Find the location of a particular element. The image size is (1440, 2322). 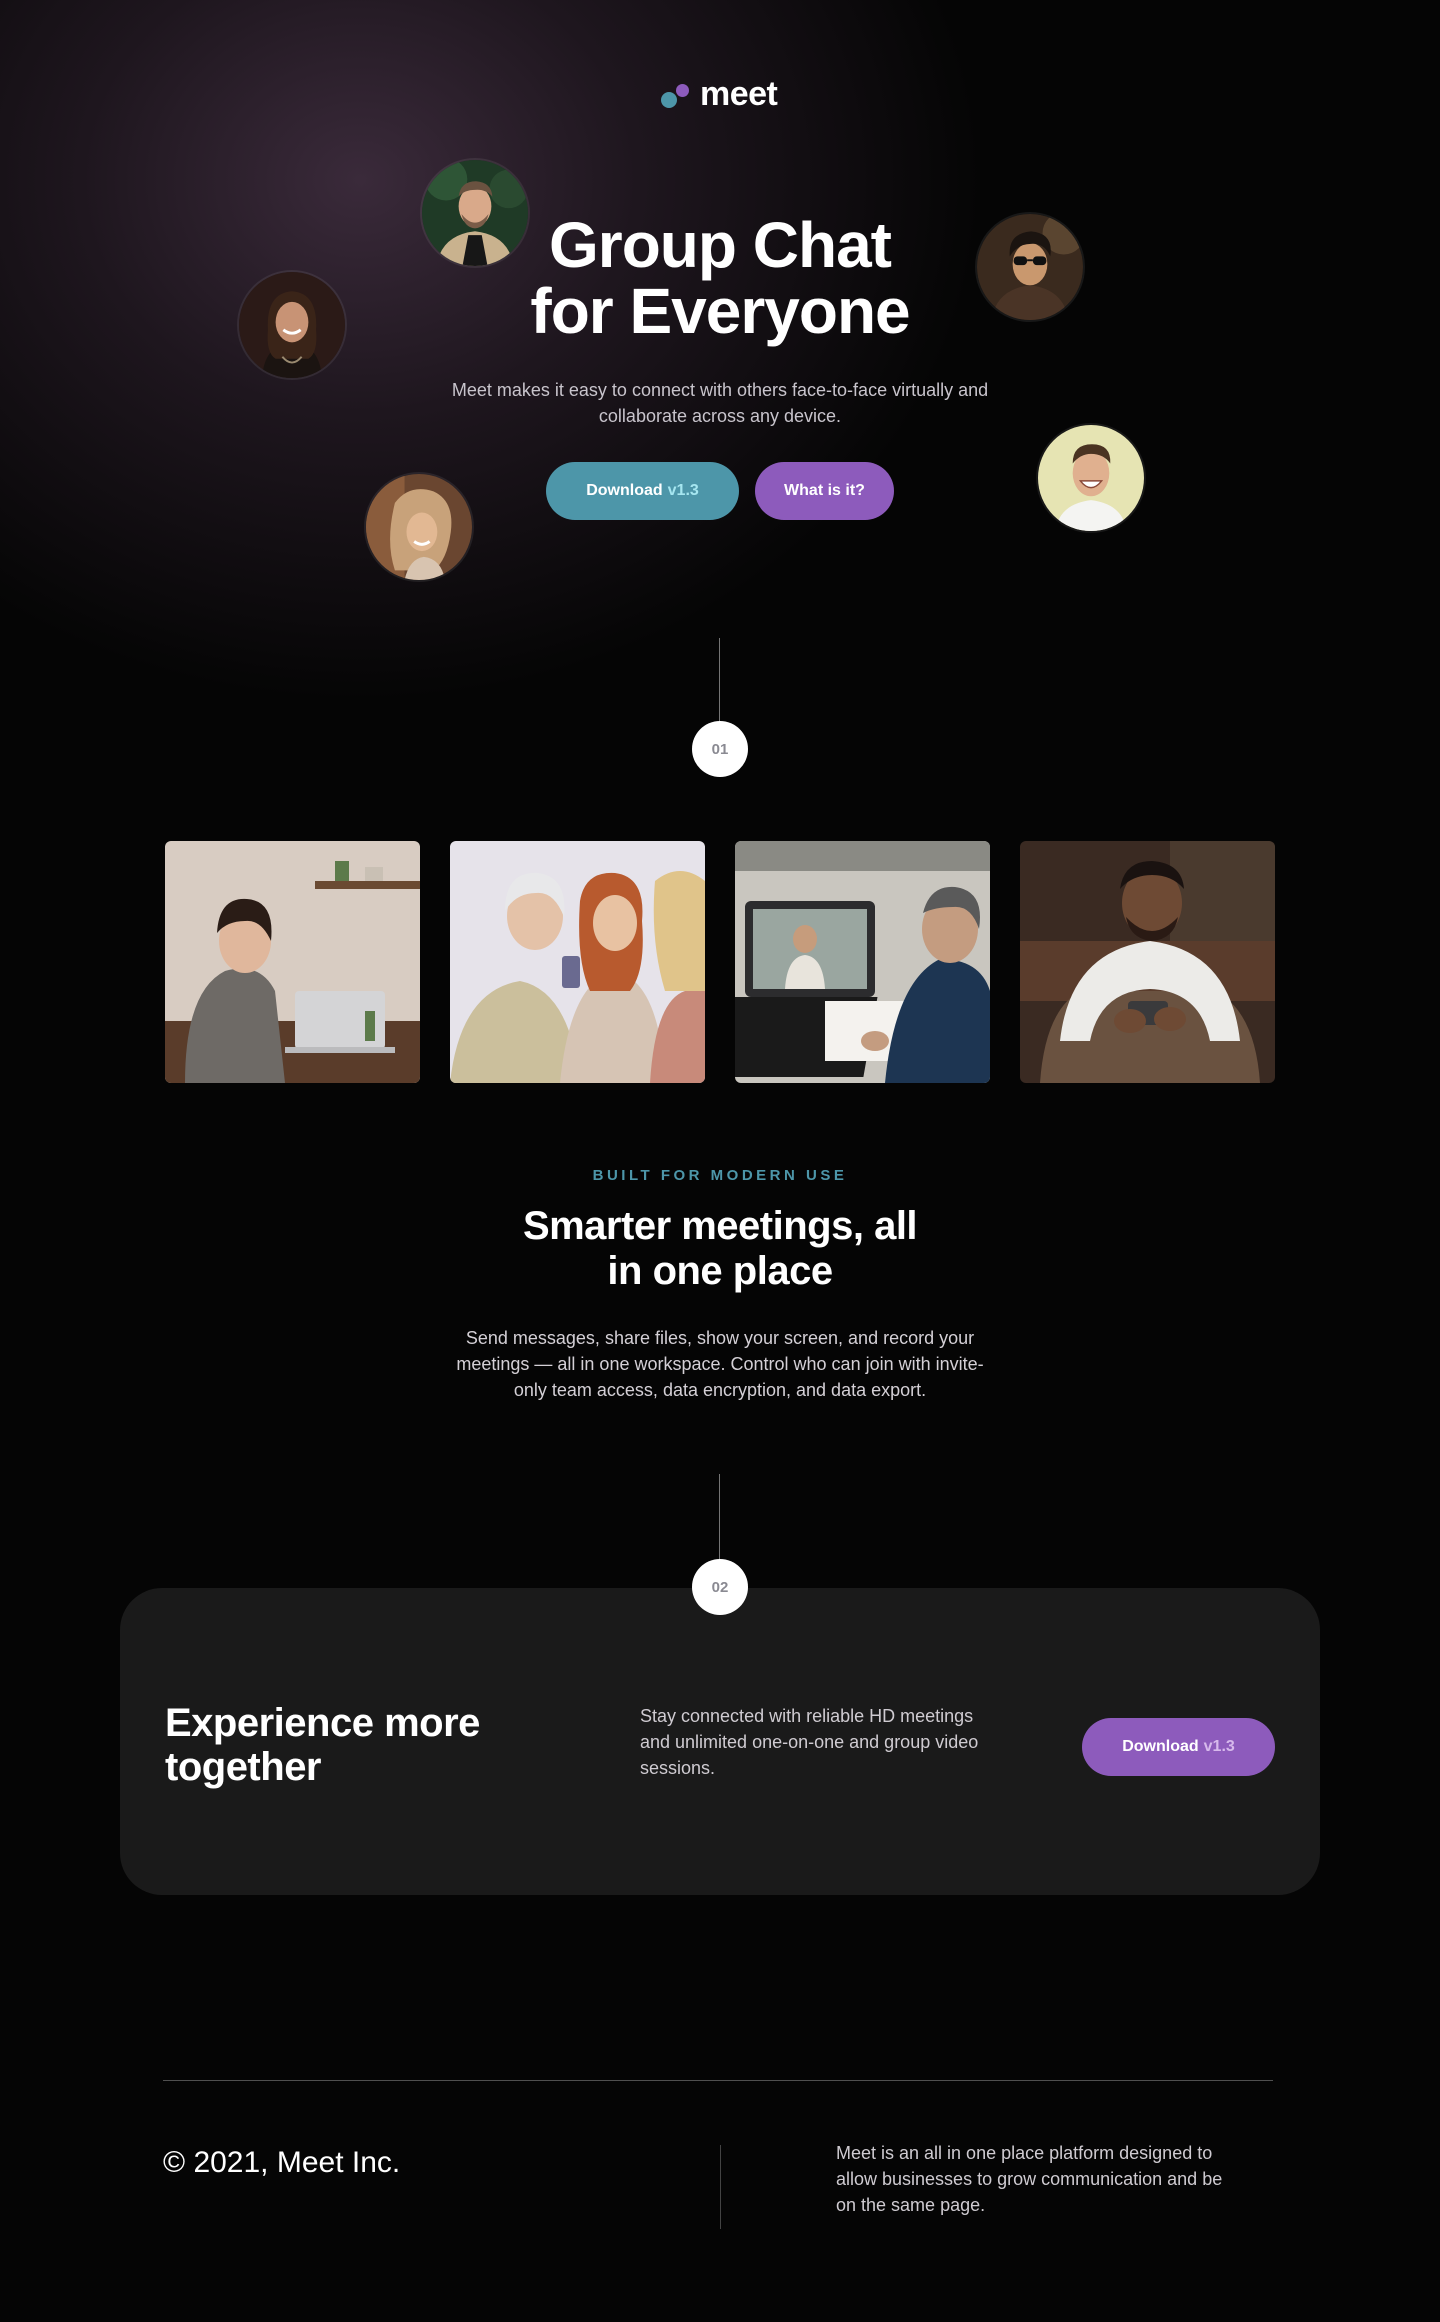

what-is-it-label: What is it? is located at coordinates (824, 490).